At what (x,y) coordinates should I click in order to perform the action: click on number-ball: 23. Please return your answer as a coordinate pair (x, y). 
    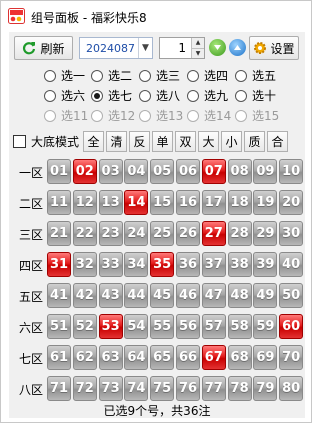
    Looking at the image, I should click on (110, 233).